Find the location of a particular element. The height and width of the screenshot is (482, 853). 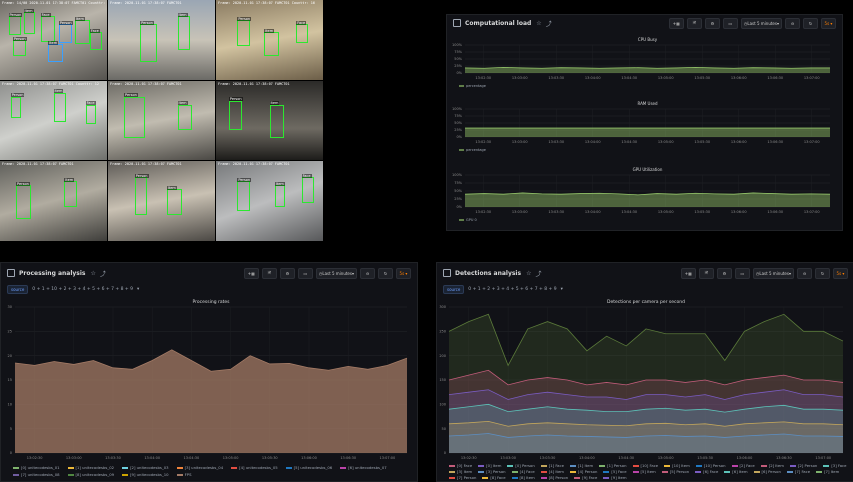

legend-item: [10] Item is located at coordinates (677, 465).